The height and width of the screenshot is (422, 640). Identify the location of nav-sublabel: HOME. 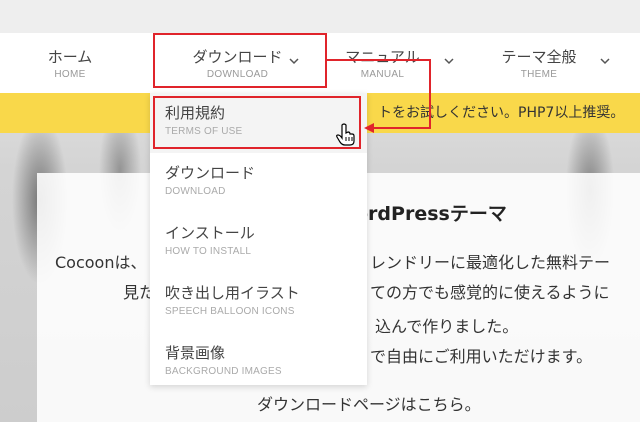
(70, 74).